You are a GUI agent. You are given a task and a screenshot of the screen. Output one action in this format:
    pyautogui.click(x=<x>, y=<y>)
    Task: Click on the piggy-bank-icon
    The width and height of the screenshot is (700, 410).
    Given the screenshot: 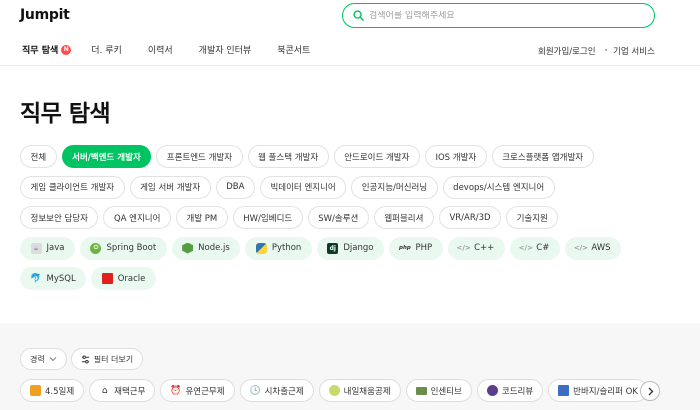 What is the action you would take?
    pyautogui.click(x=334, y=390)
    